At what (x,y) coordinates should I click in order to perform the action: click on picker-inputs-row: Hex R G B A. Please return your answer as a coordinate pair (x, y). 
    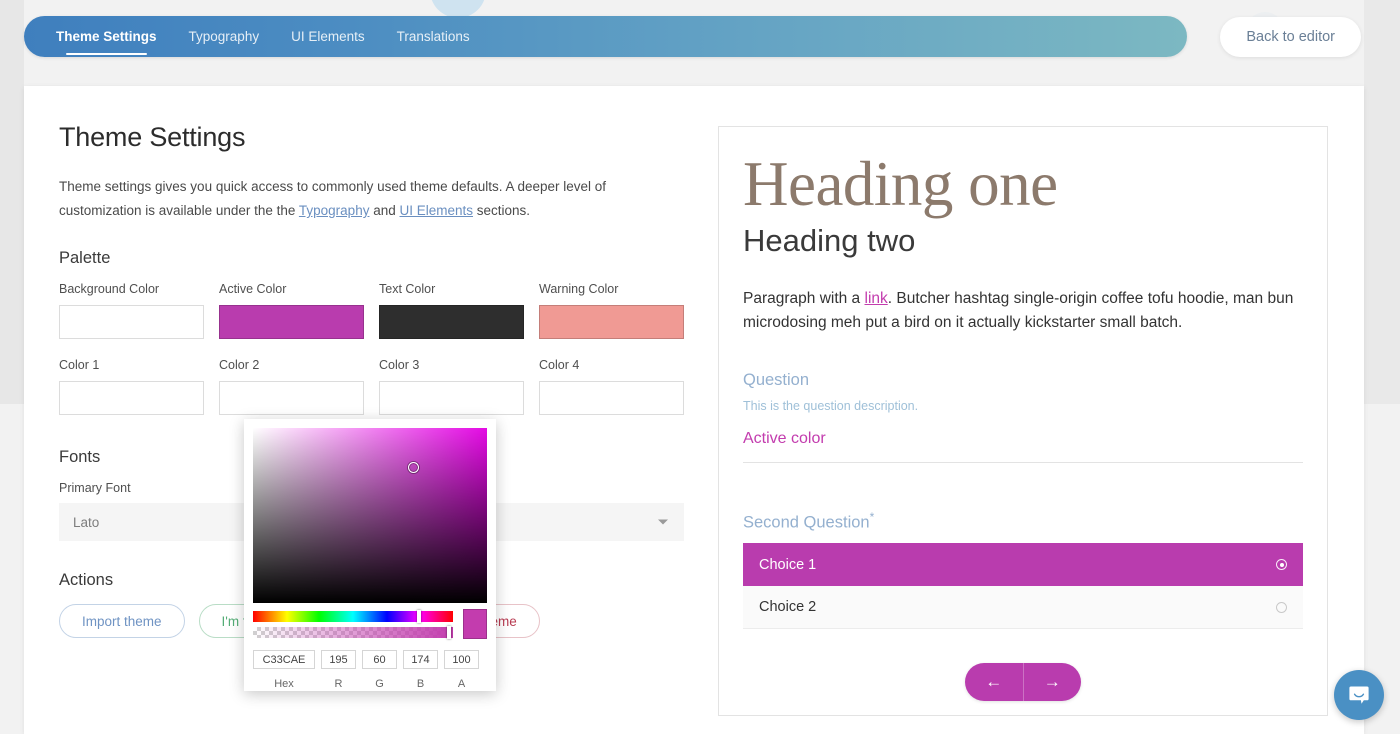
    Looking at the image, I should click on (370, 670).